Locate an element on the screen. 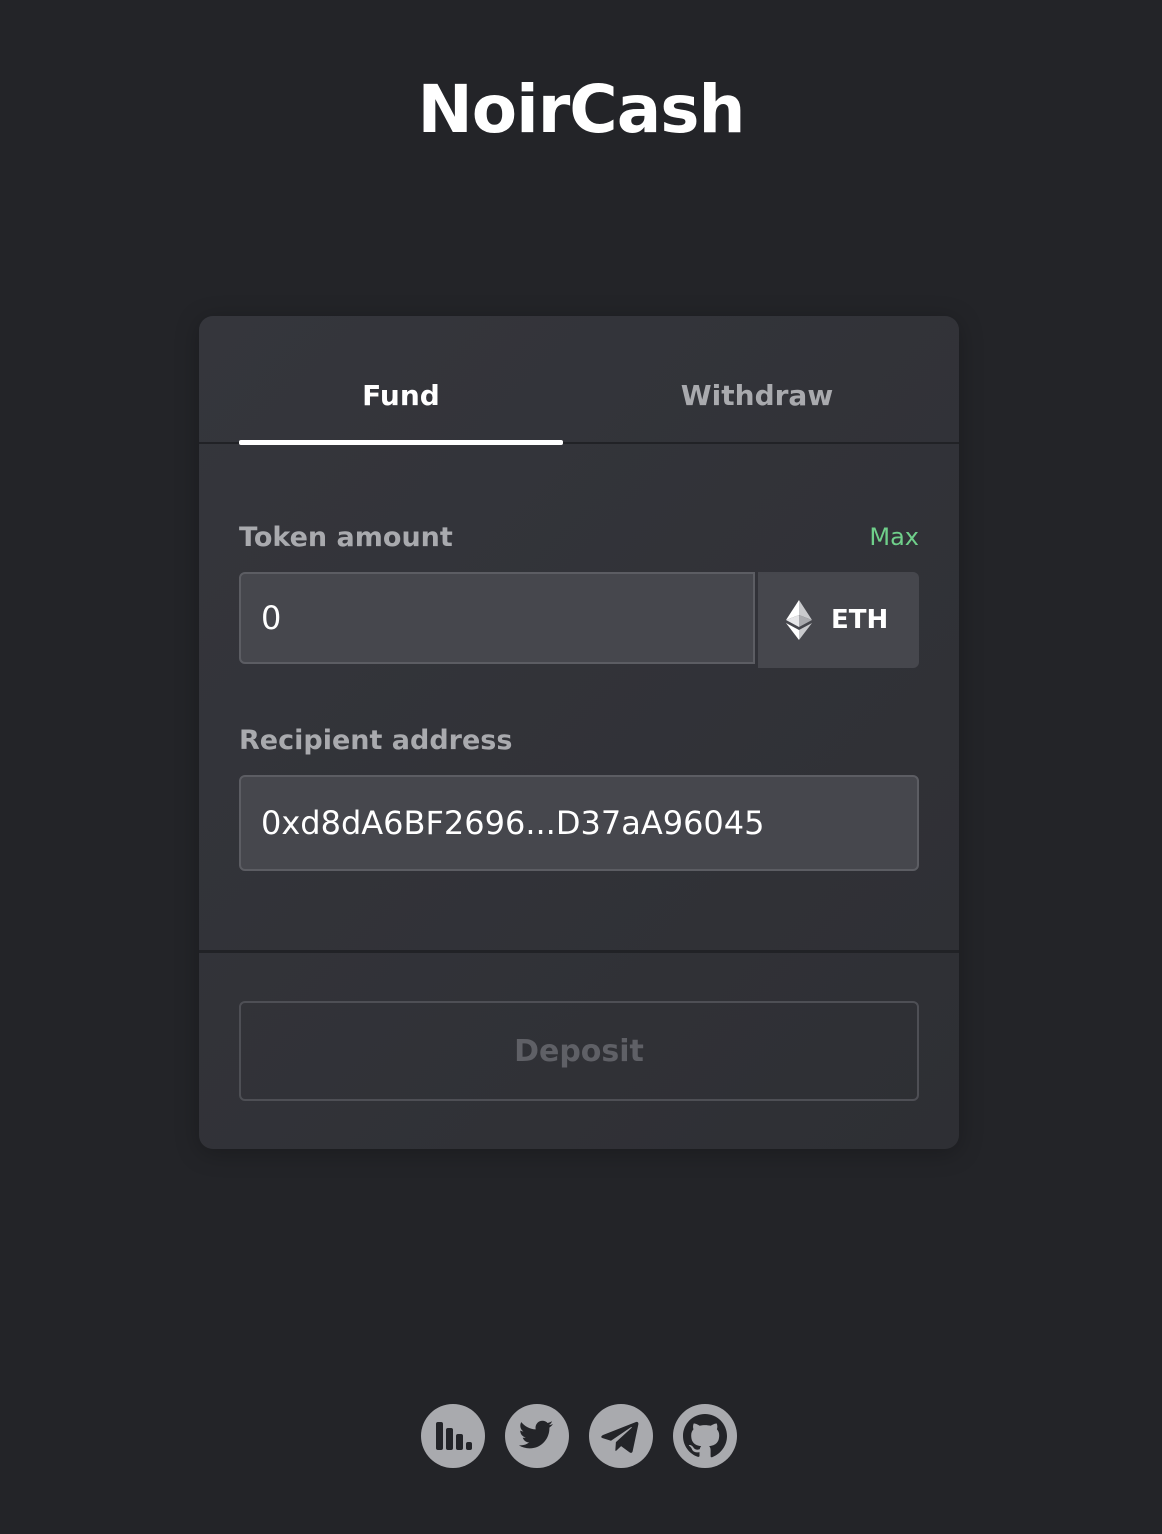 The width and height of the screenshot is (1162, 1534). social-links is located at coordinates (581, 1437).